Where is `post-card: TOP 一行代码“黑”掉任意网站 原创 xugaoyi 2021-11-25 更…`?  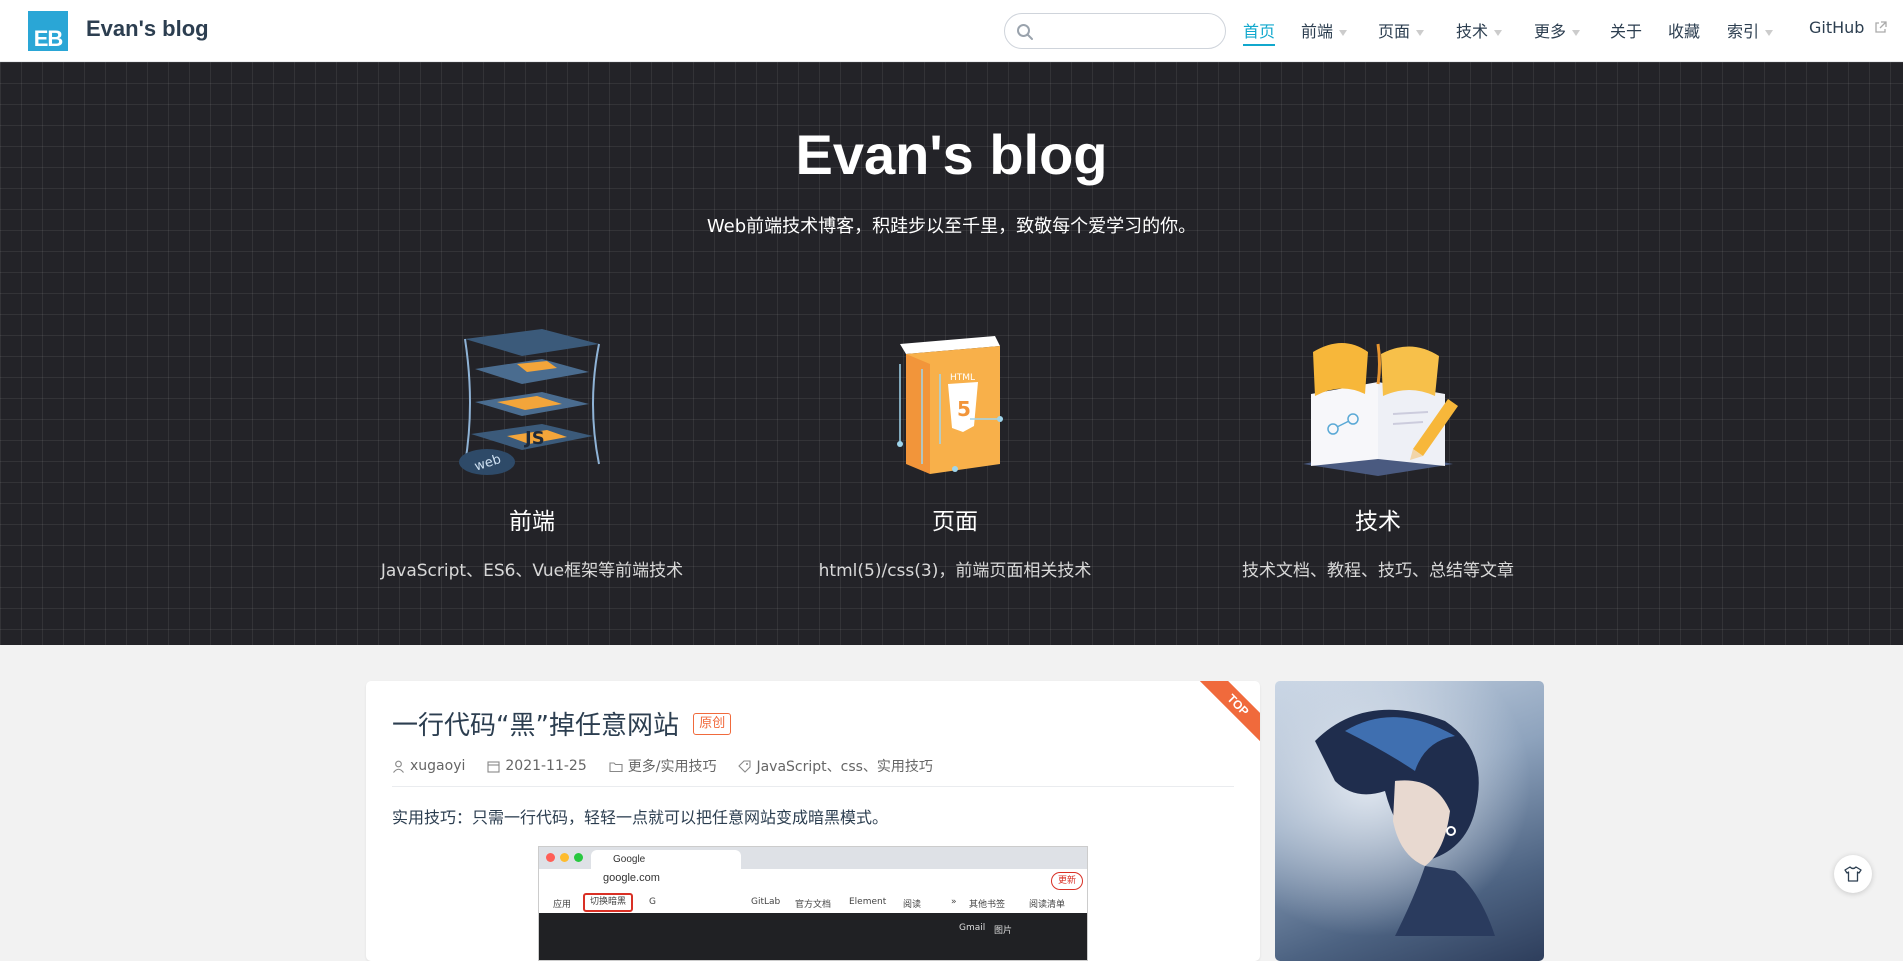 post-card: TOP 一行代码“黑”掉任意网站 原创 xugaoyi 2021-11-25 更… is located at coordinates (813, 821).